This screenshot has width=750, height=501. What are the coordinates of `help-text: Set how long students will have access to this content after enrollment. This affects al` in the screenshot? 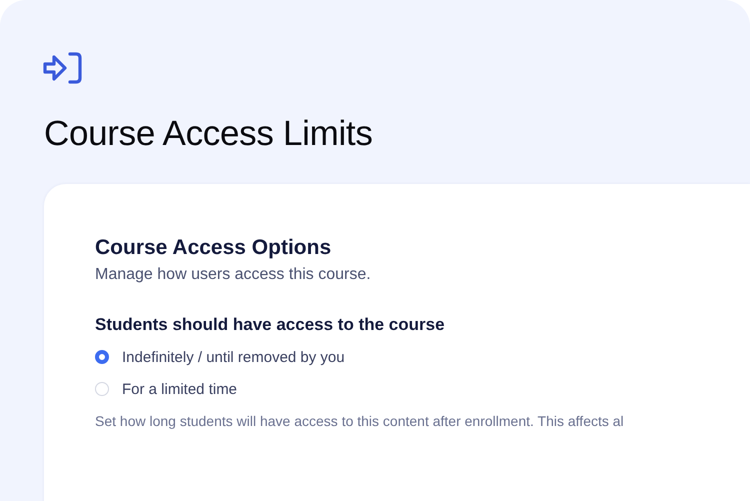 It's located at (360, 421).